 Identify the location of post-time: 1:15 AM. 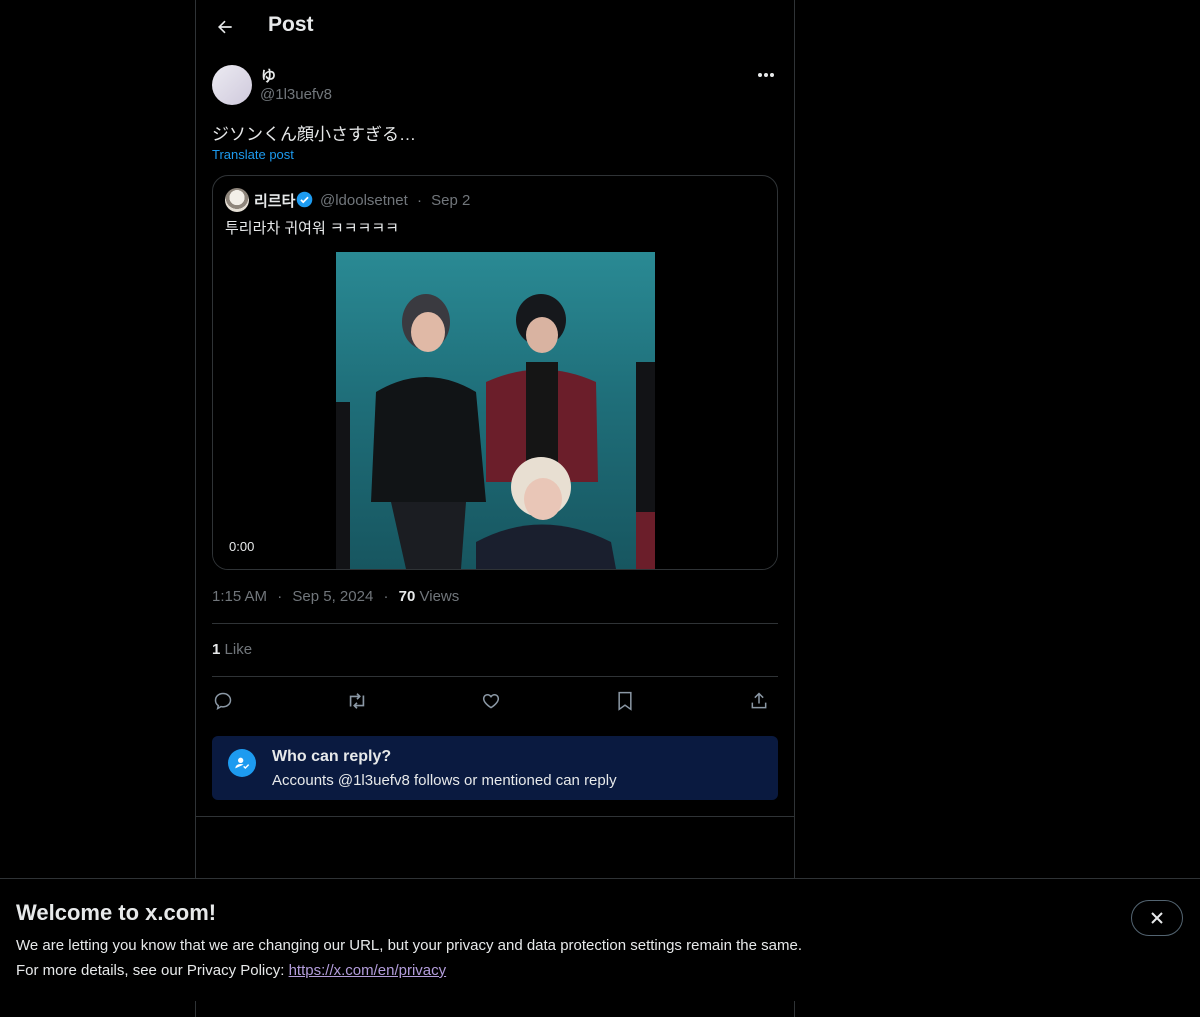
(239, 596).